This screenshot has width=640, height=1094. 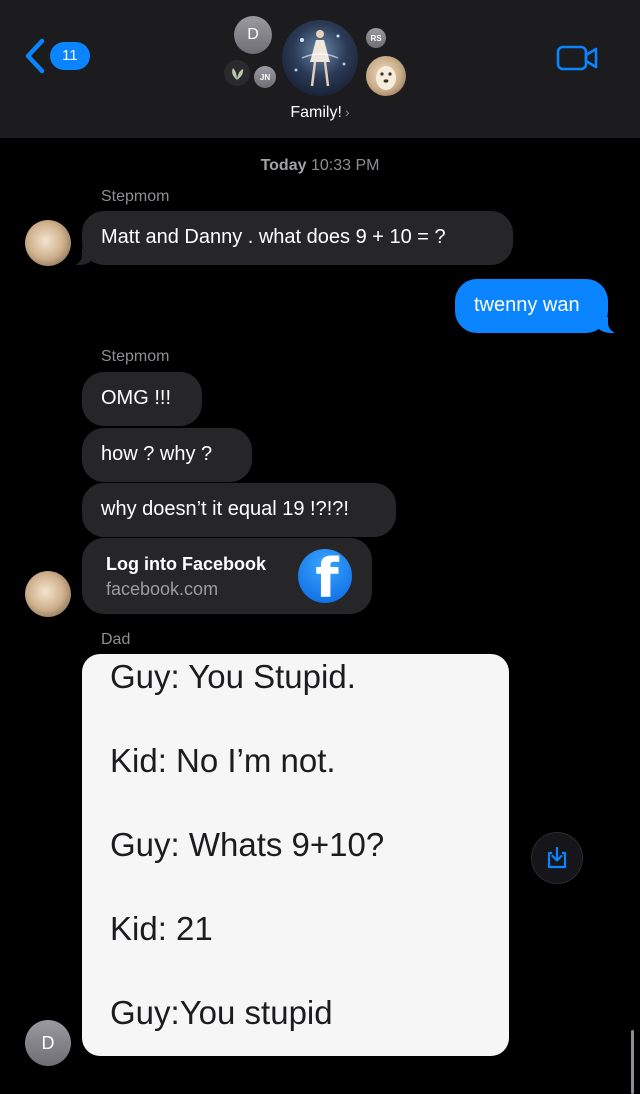 I want to click on message-bubble: how ? why ?, so click(x=167, y=455).